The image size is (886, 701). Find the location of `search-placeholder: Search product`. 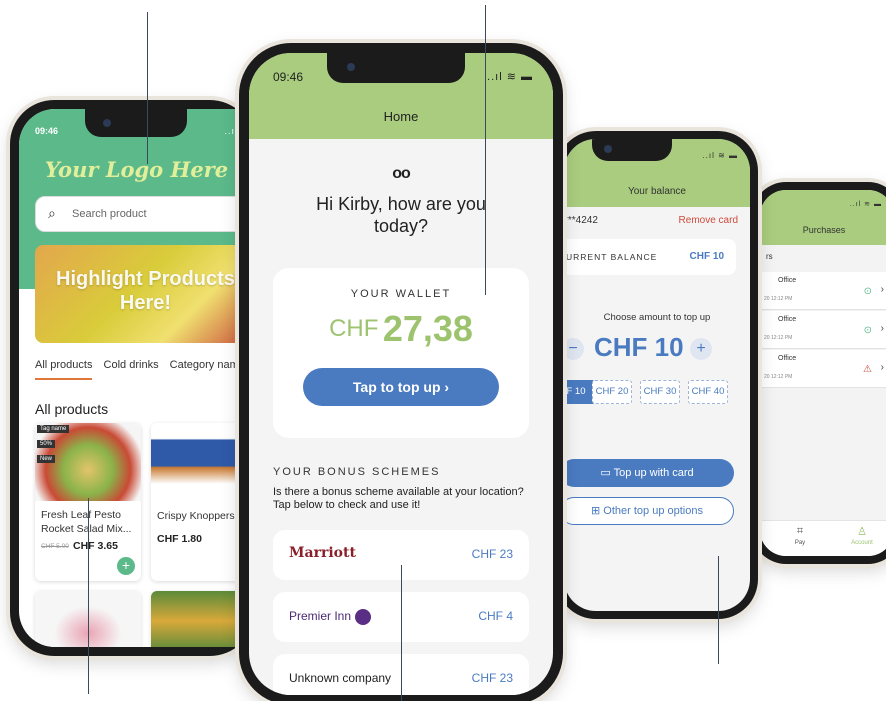

search-placeholder: Search product is located at coordinates (109, 214).